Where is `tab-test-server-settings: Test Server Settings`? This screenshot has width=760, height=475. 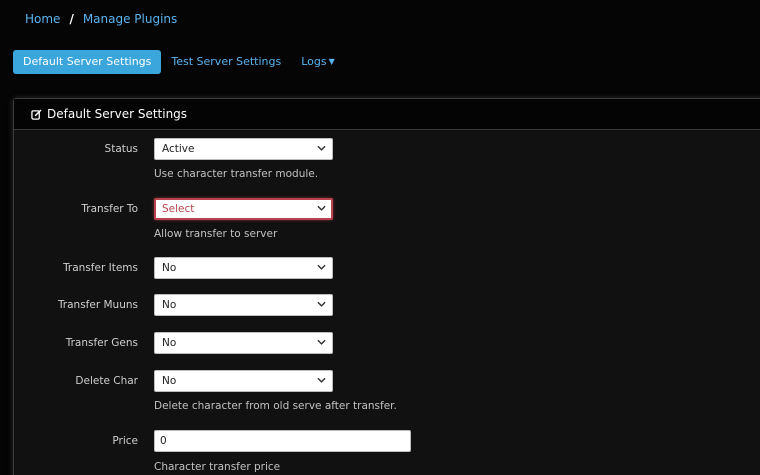 tab-test-server-settings: Test Server Settings is located at coordinates (226, 62).